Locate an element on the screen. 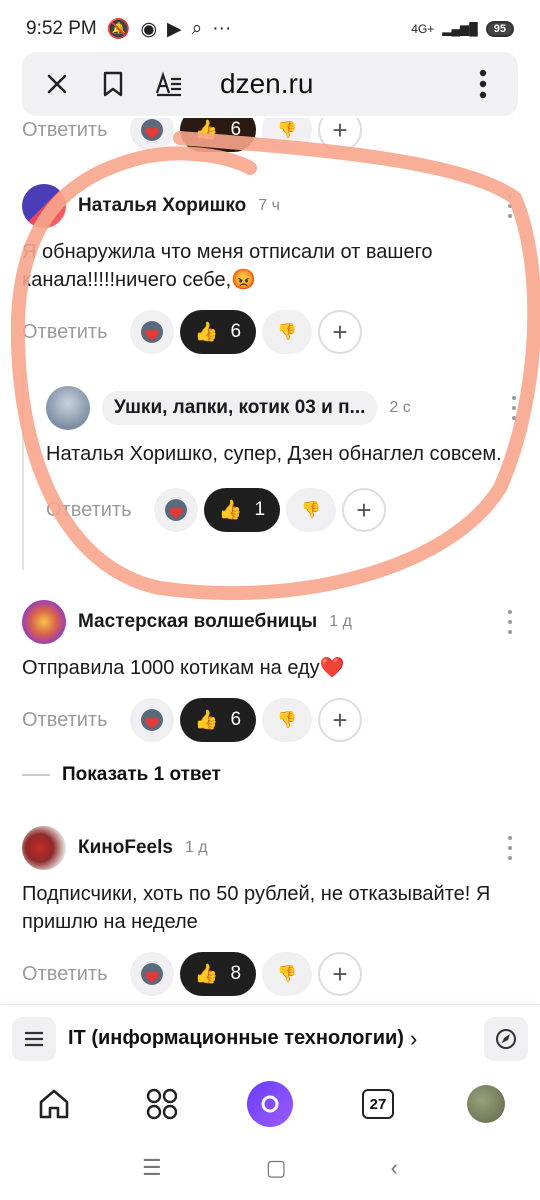 The image size is (540, 1200). bookmark-icon is located at coordinates (113, 84).